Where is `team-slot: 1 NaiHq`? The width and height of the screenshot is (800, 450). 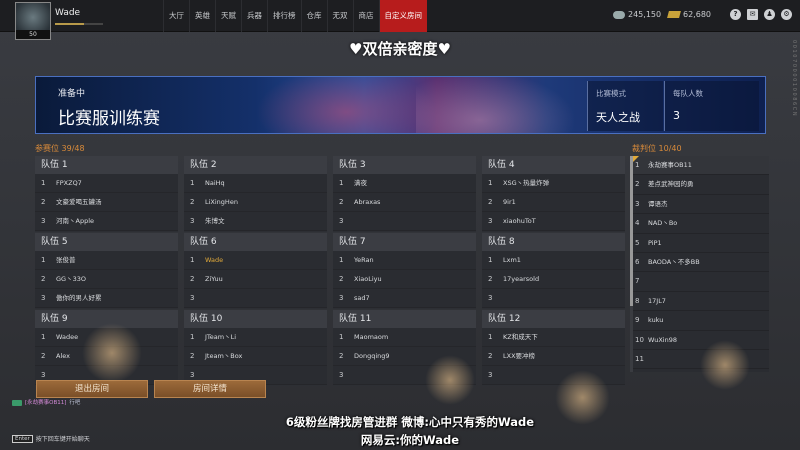 team-slot: 1 NaiHq is located at coordinates (255, 183).